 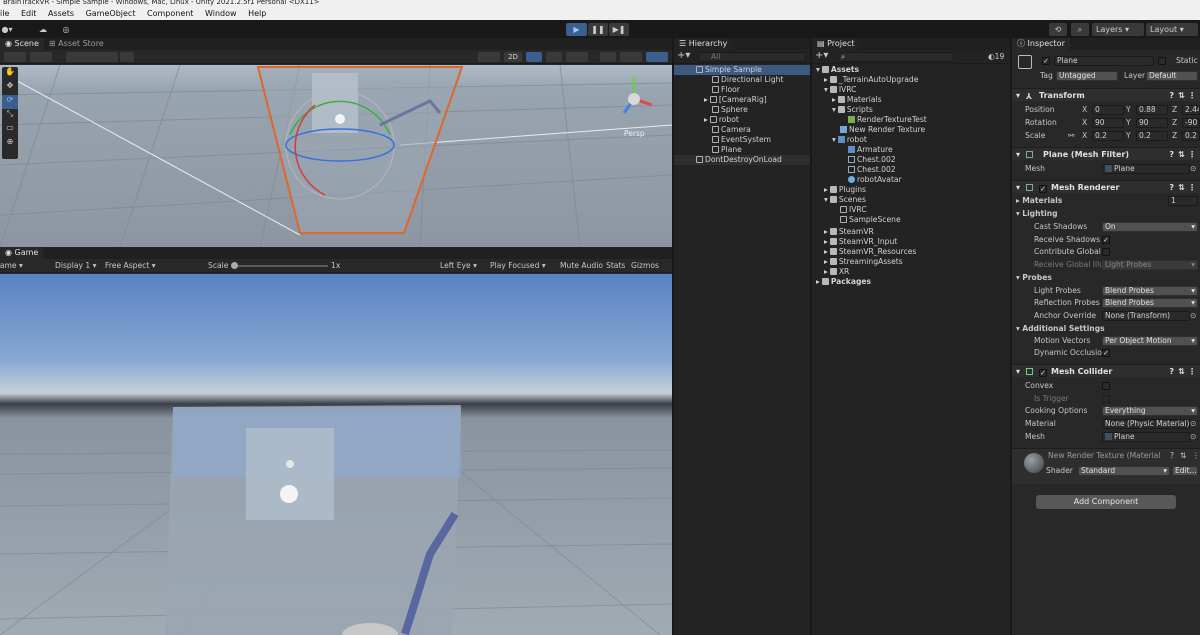 I want to click on hidden-packages-icon: ◐19, so click(x=996, y=57).